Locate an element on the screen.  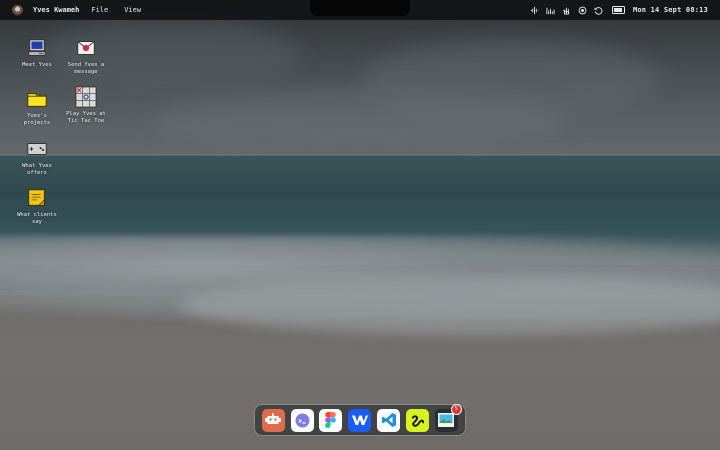
desktop-icon-offers: What Yves offers is located at coordinates (37, 157).